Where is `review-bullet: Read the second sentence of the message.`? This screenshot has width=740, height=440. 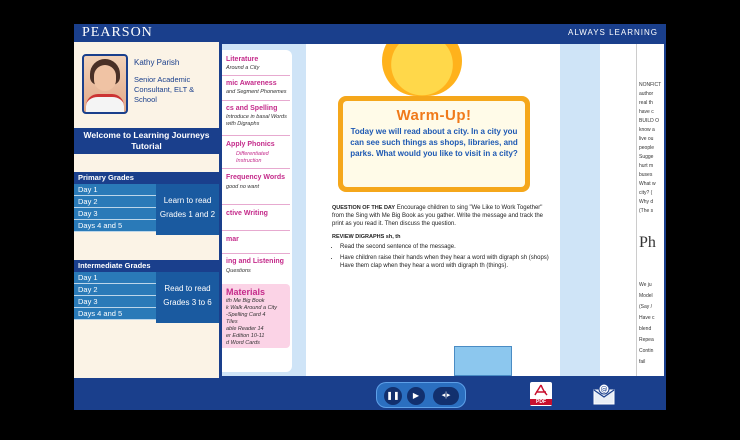 review-bullet: Read the second sentence of the message. is located at coordinates (446, 247).